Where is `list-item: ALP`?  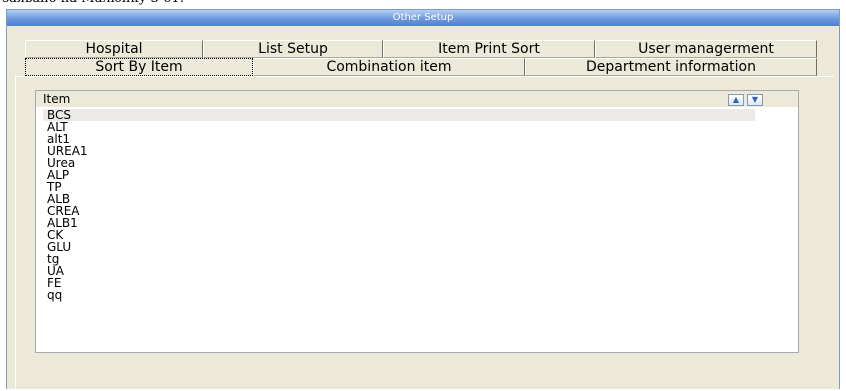 list-item: ALP is located at coordinates (399, 175).